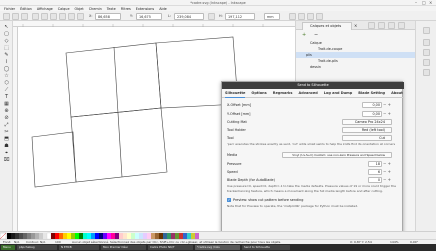  I want to click on tweak-tool-icon: ◇, so click(6, 41).